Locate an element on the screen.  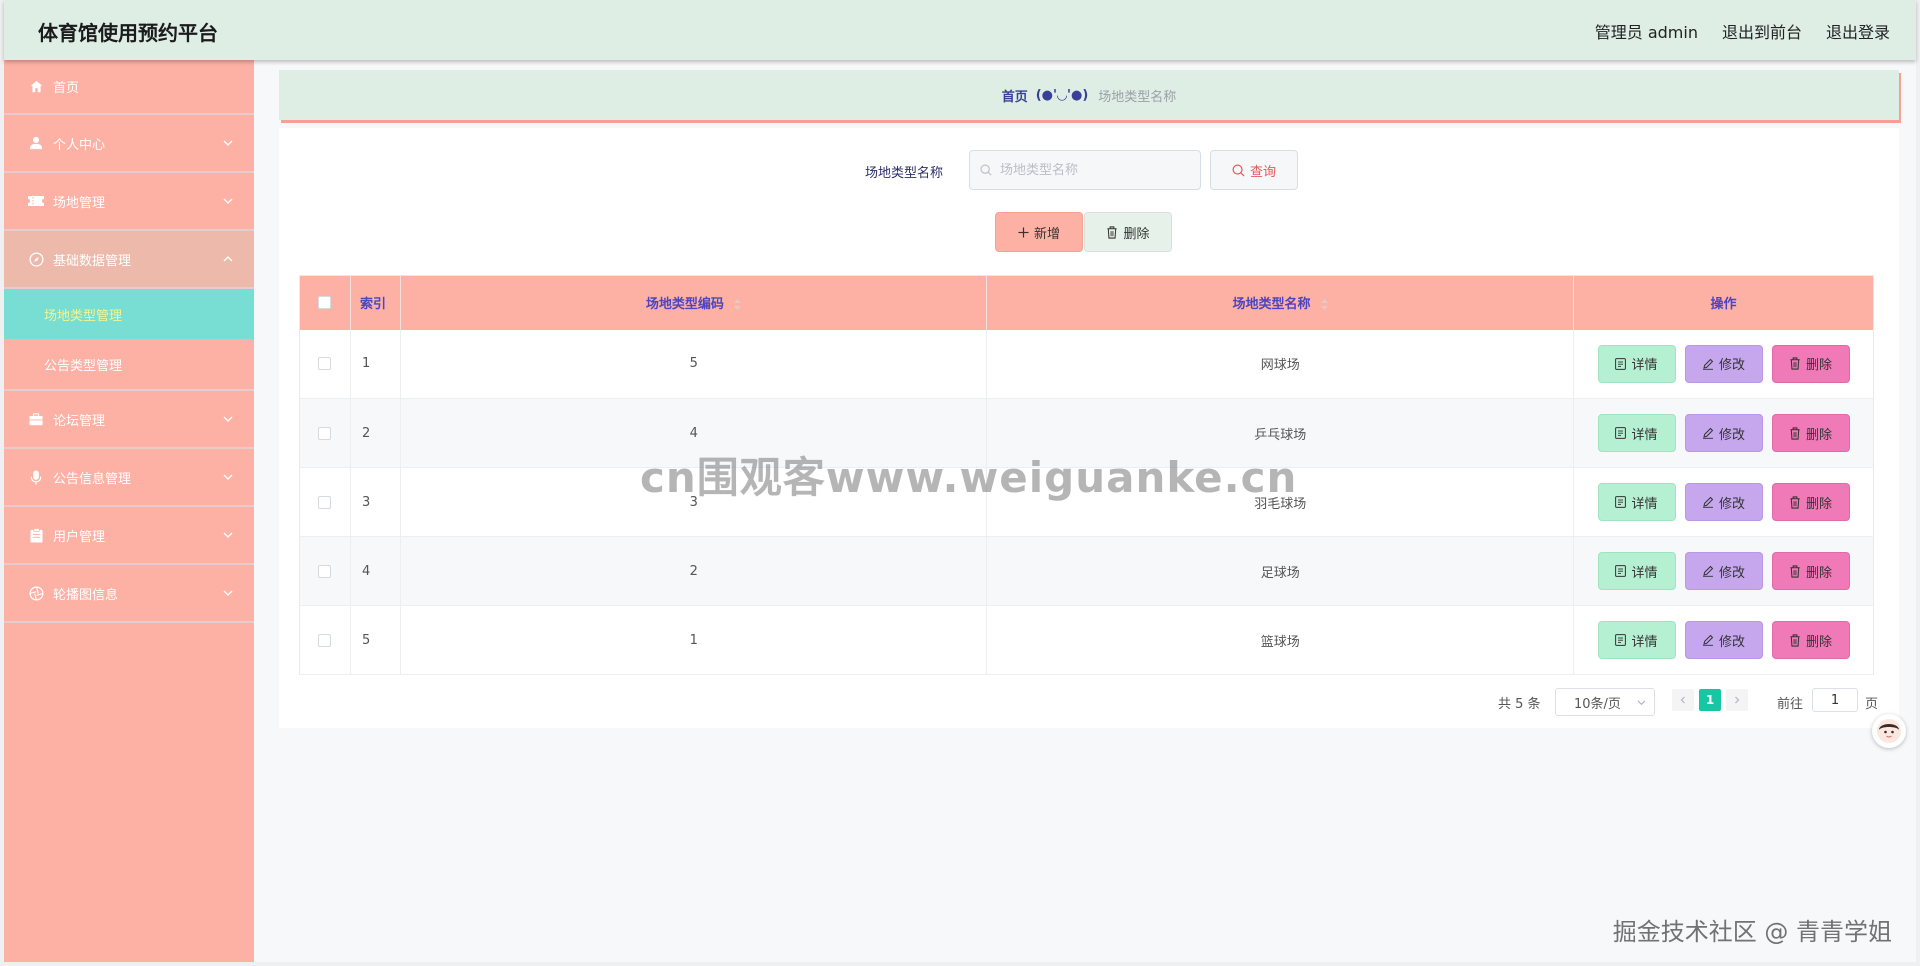
sidebar-item-notice-management: 公告信息管理 is located at coordinates (129, 478).